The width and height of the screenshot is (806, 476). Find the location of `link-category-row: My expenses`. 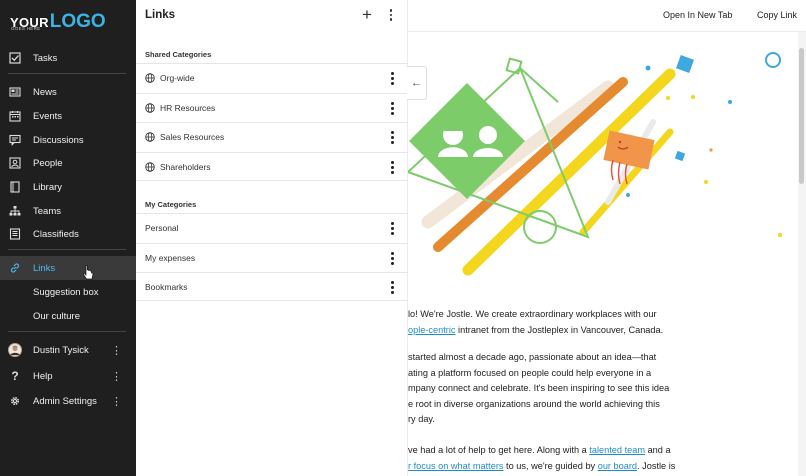

link-category-row: My expenses is located at coordinates (272, 257).